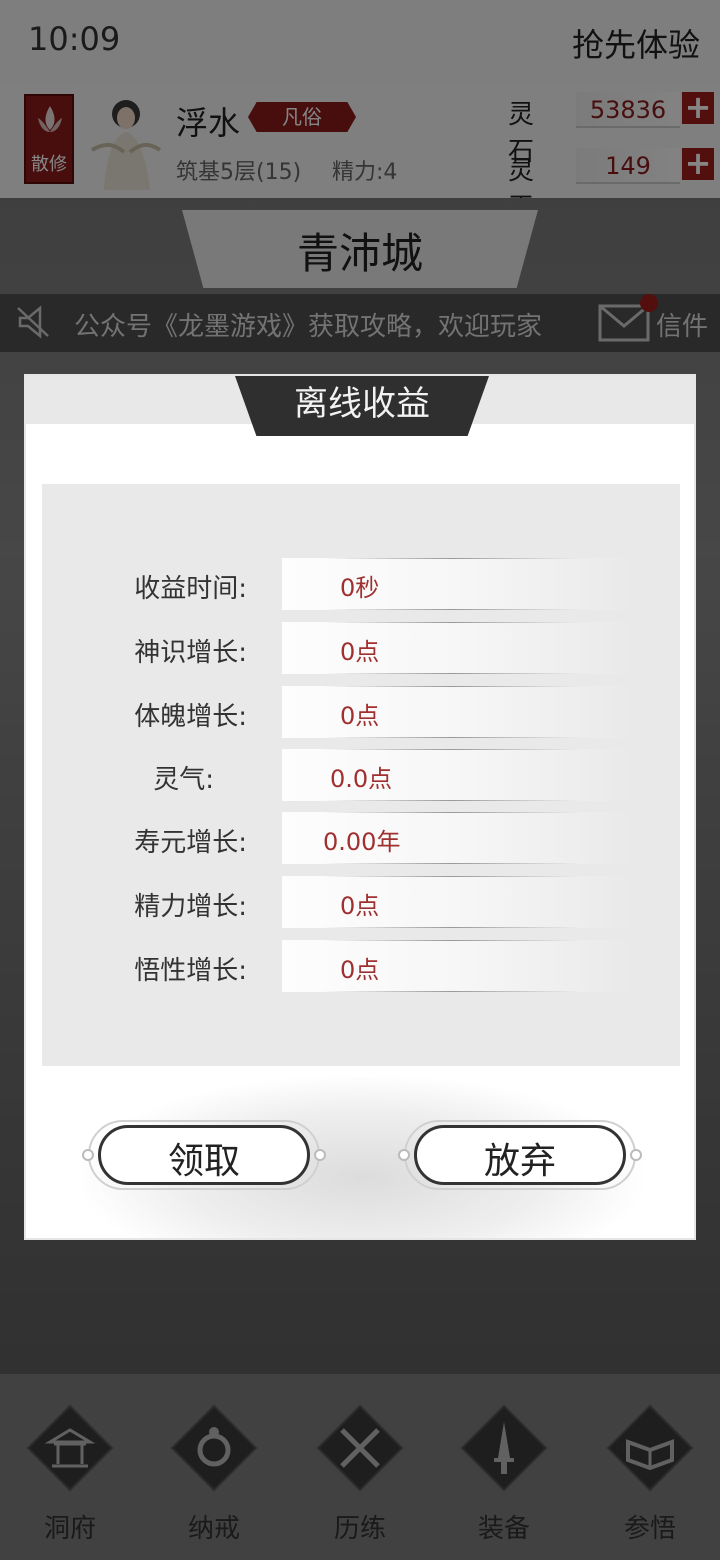 This screenshot has width=720, height=1560. Describe the element at coordinates (190, 907) in the screenshot. I see `stat-label: 精力增长:` at that location.